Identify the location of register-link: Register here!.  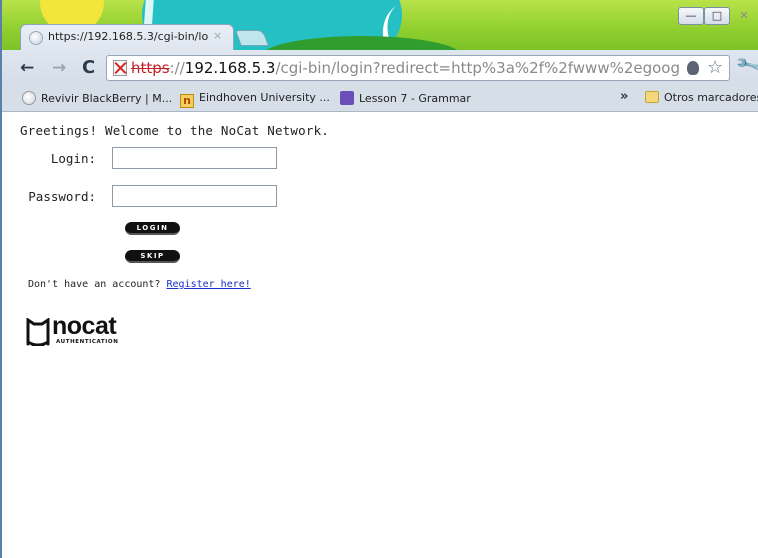
(208, 284).